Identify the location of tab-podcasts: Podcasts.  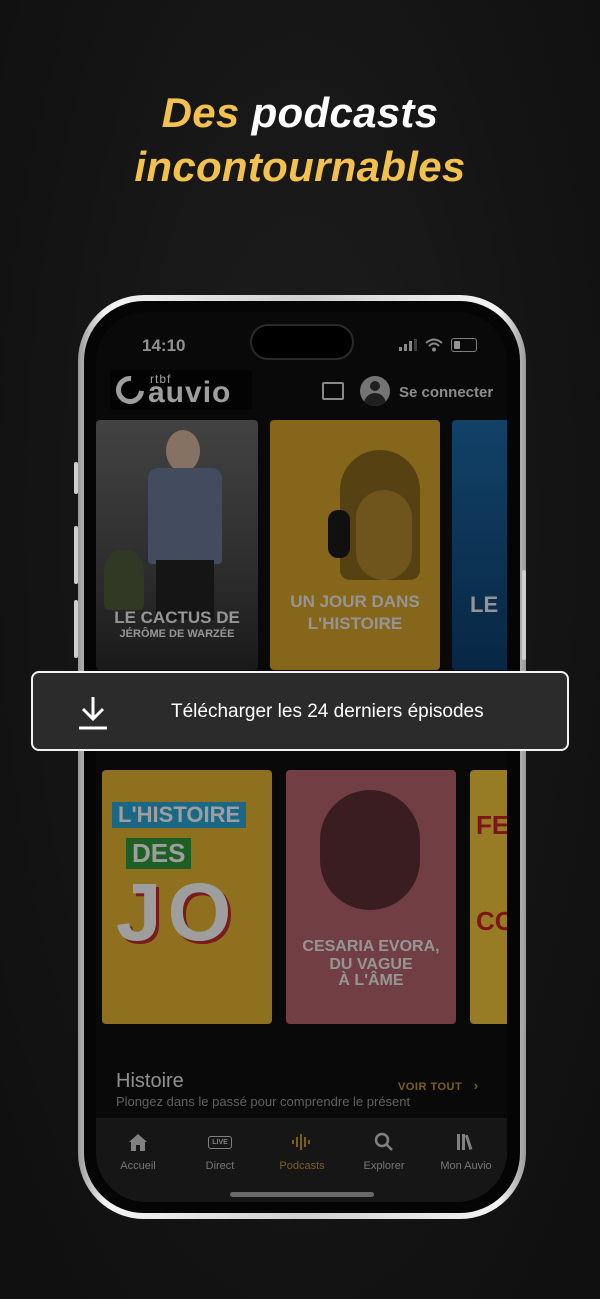
(302, 1151).